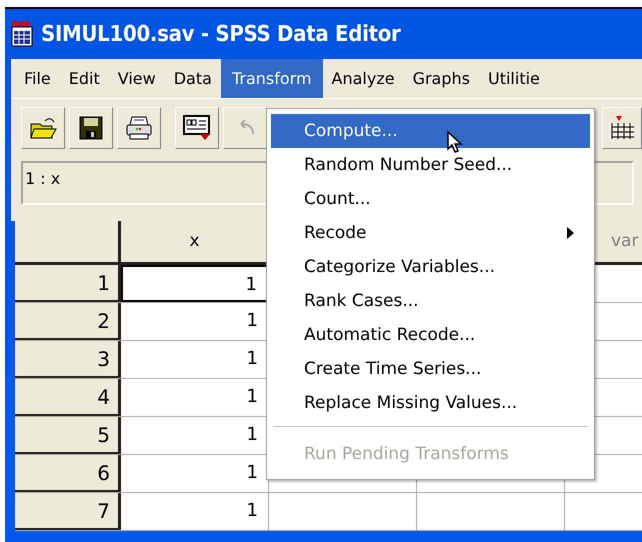 This screenshot has width=642, height=542. Describe the element at coordinates (197, 128) in the screenshot. I see `dialog-icon` at that location.